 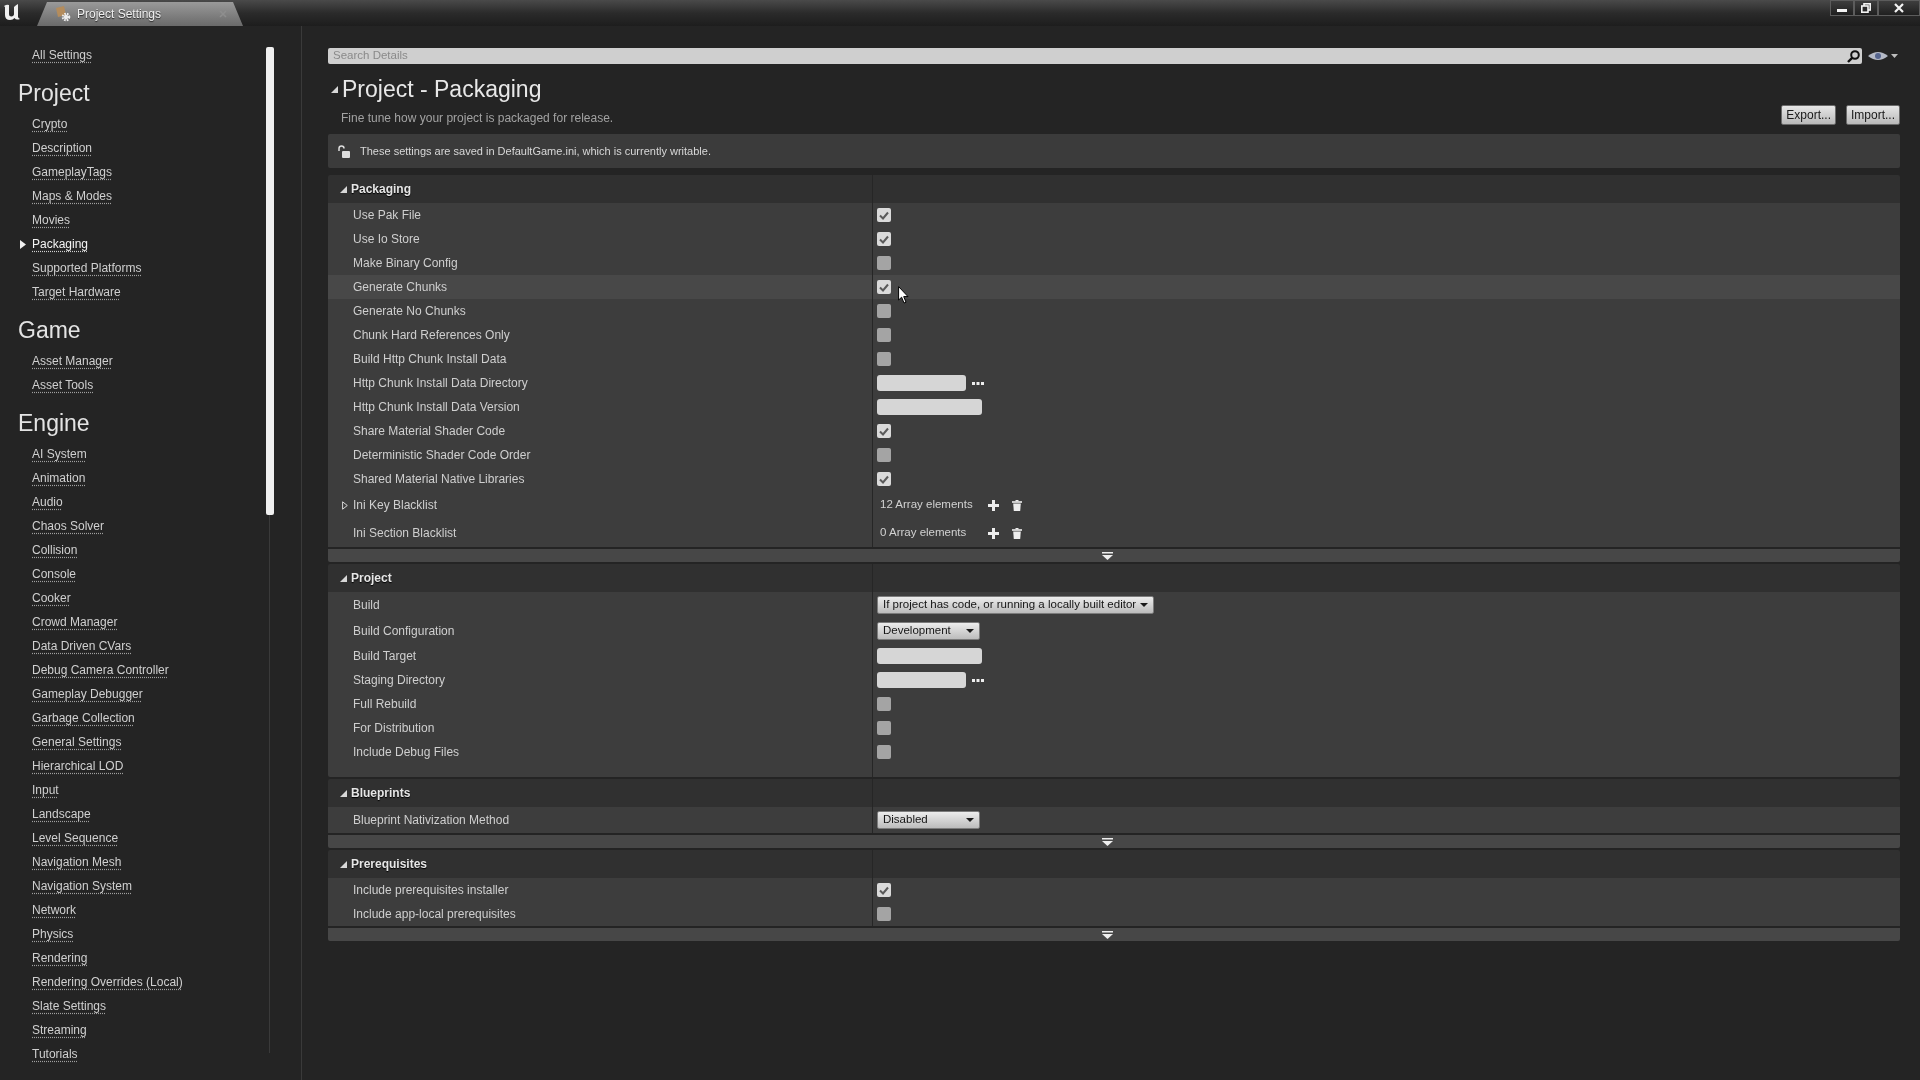 I want to click on sidebar-link: Chaos Solver, so click(x=68, y=526).